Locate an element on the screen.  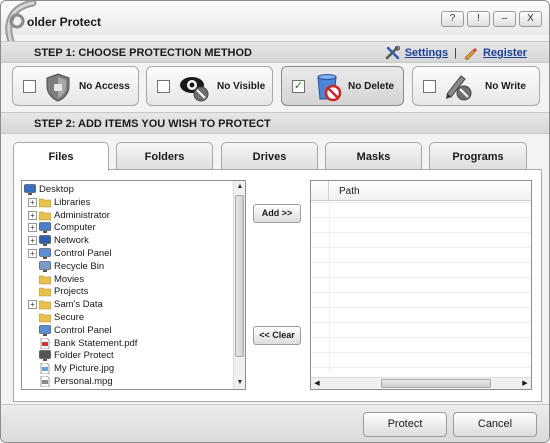
user-folder-icon is located at coordinates (45, 215).